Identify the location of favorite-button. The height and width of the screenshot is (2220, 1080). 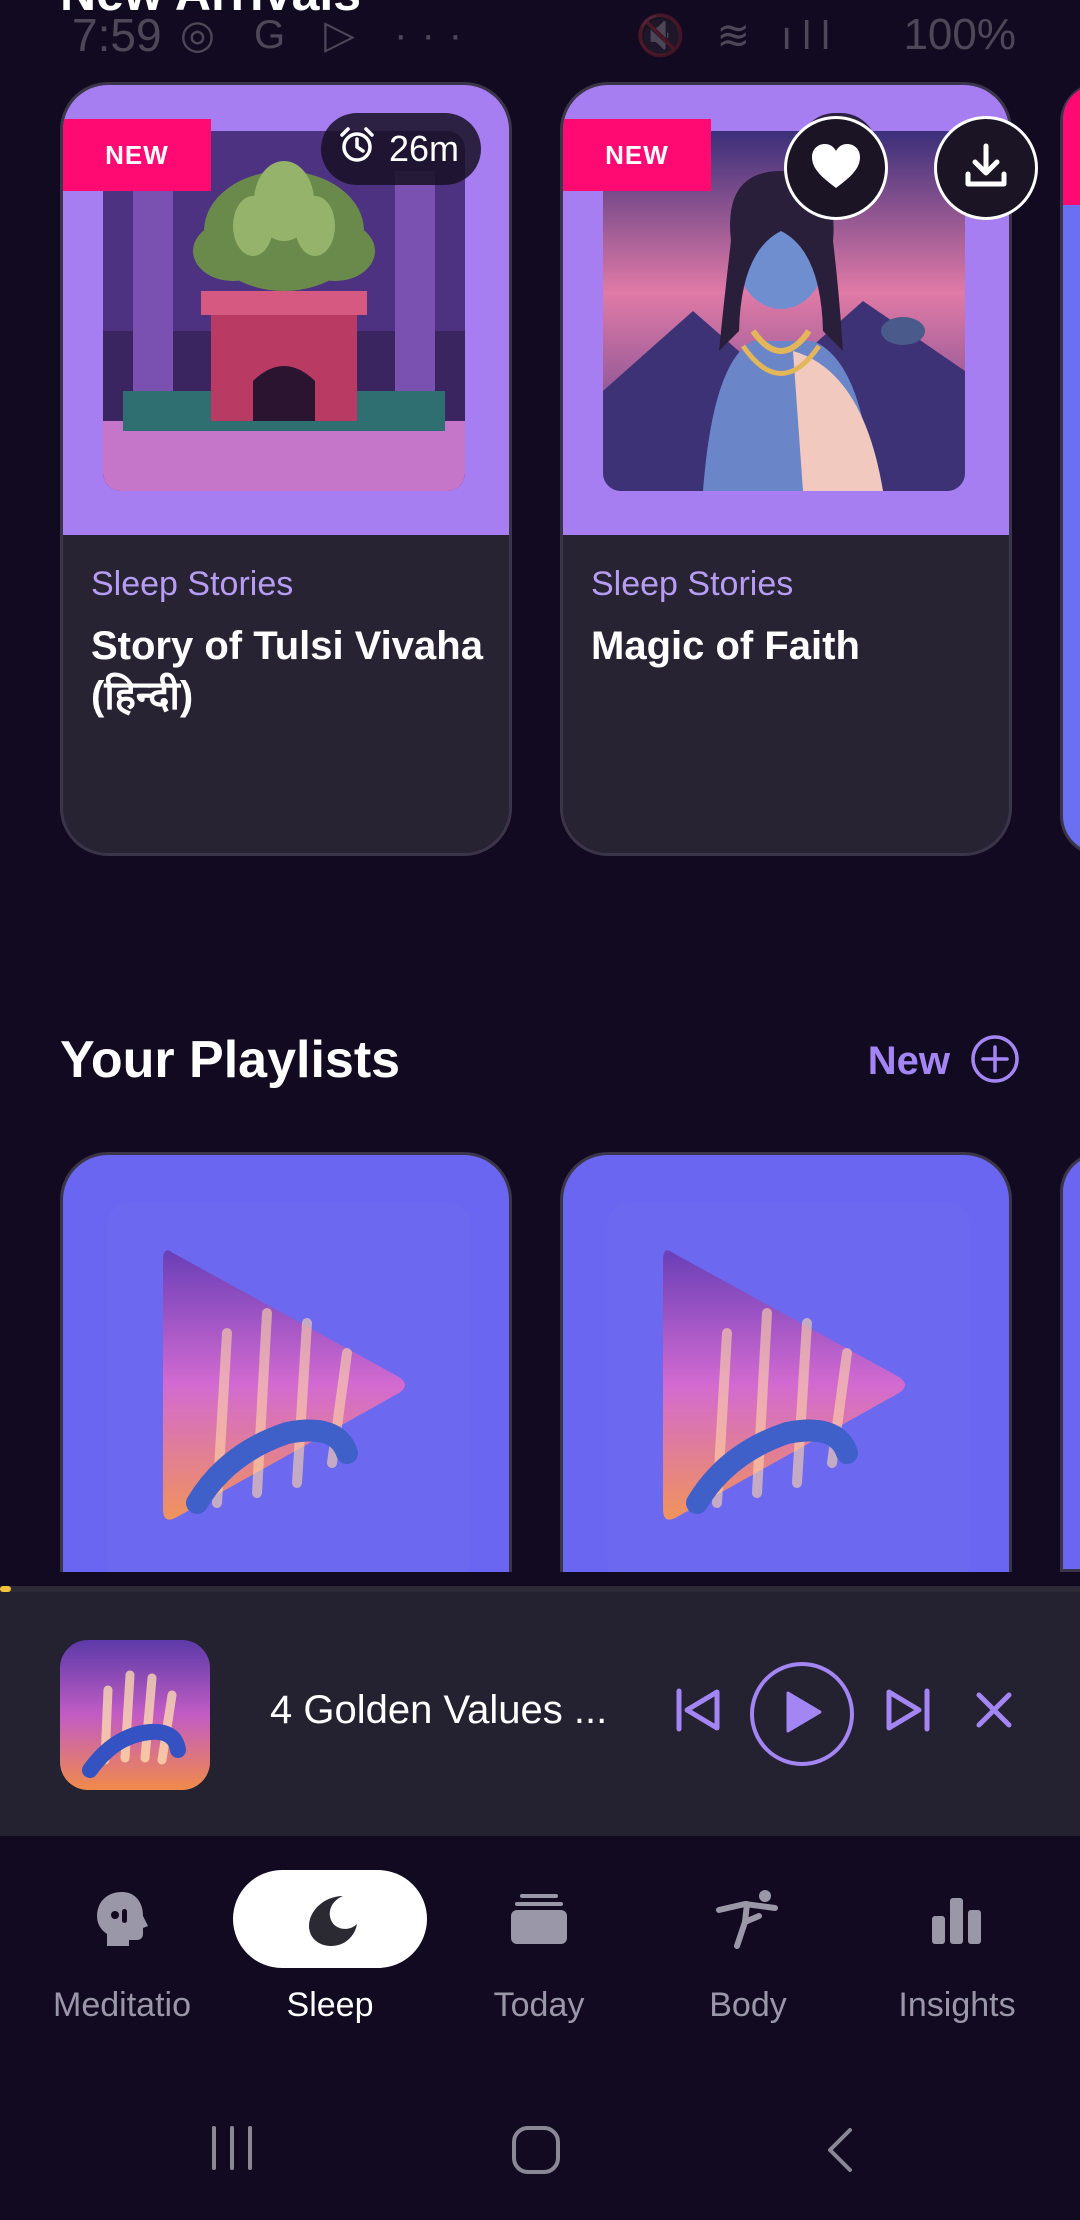
(836, 168).